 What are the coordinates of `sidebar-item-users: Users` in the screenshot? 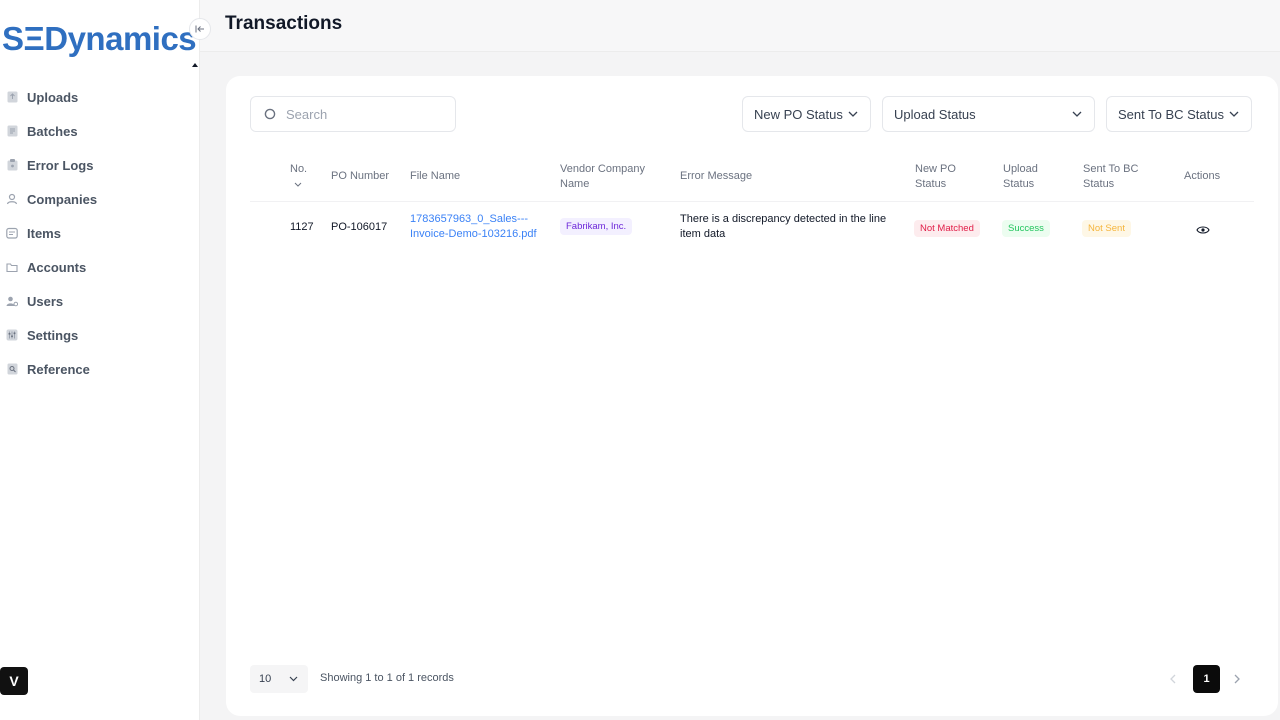 It's located at (100, 301).